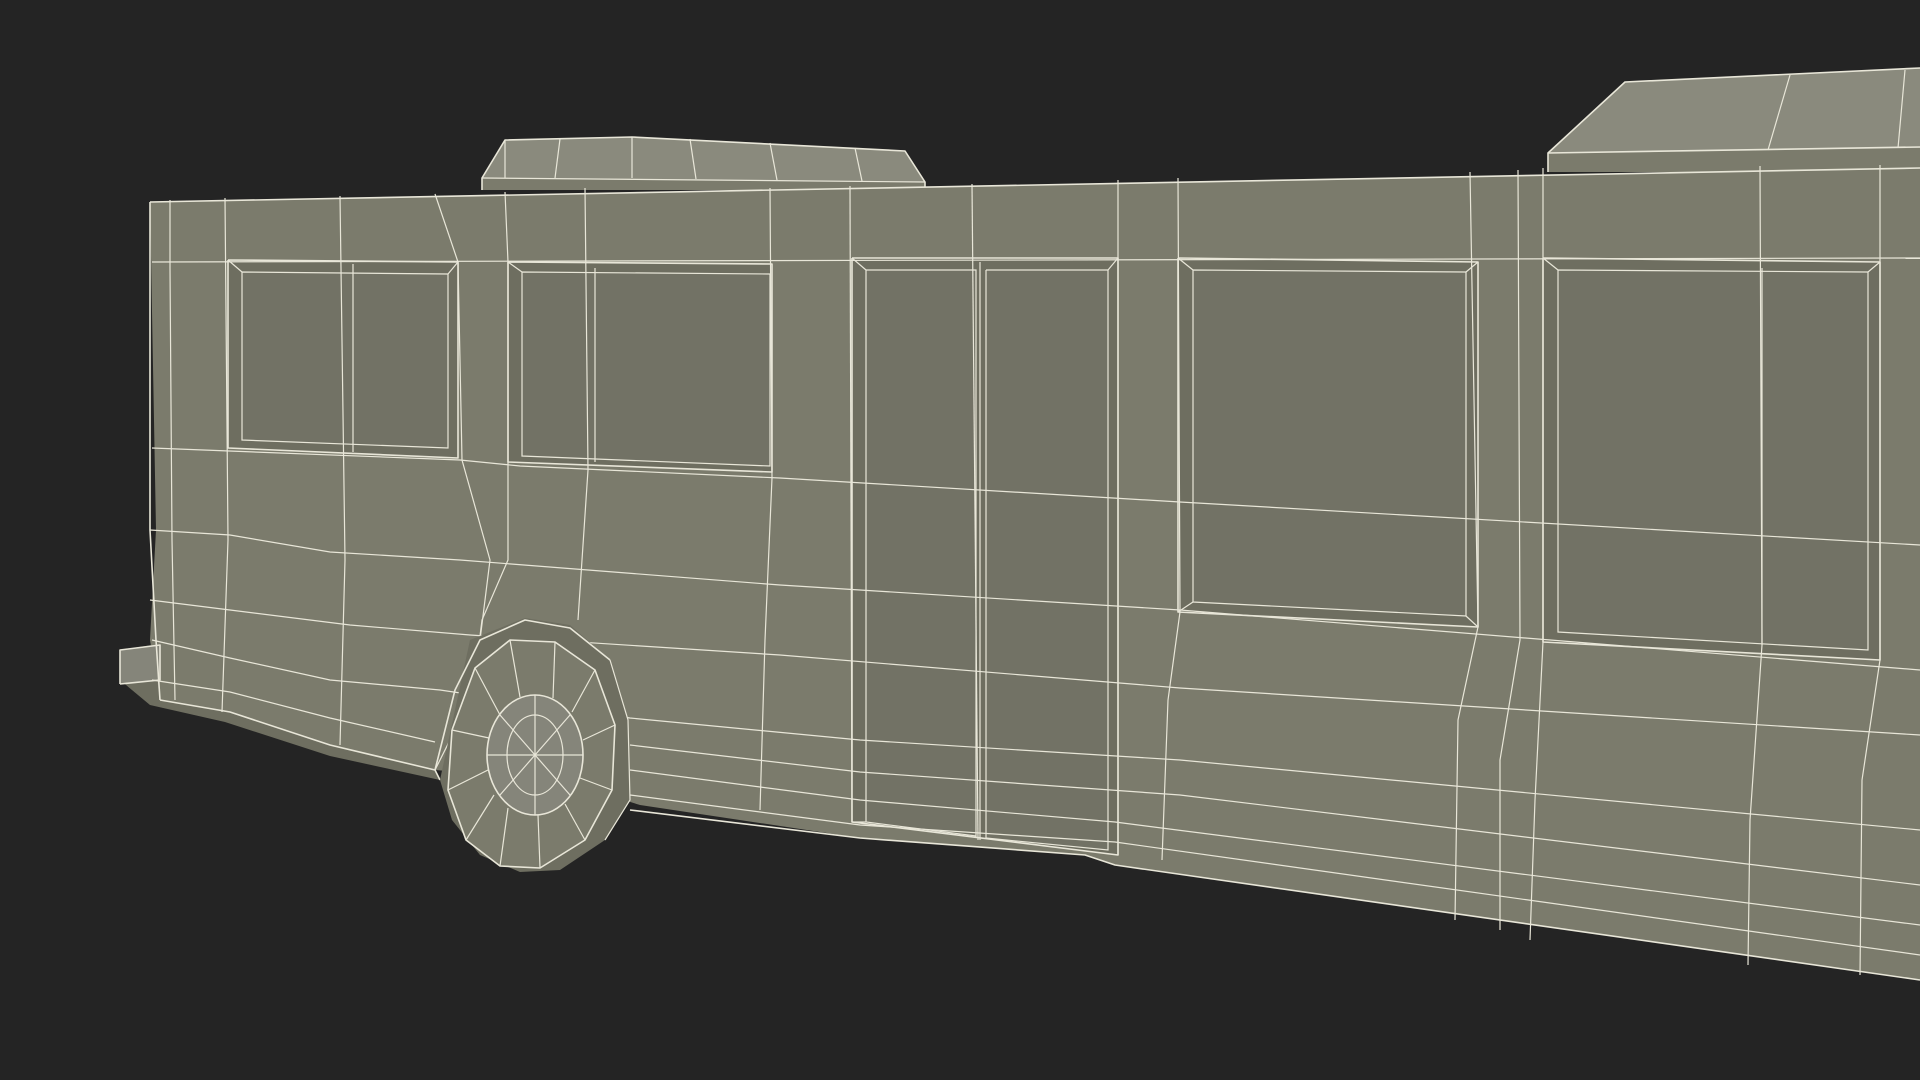 This screenshot has height=1080, width=1920. Describe the element at coordinates (985, 556) in the screenshot. I see `door` at that location.